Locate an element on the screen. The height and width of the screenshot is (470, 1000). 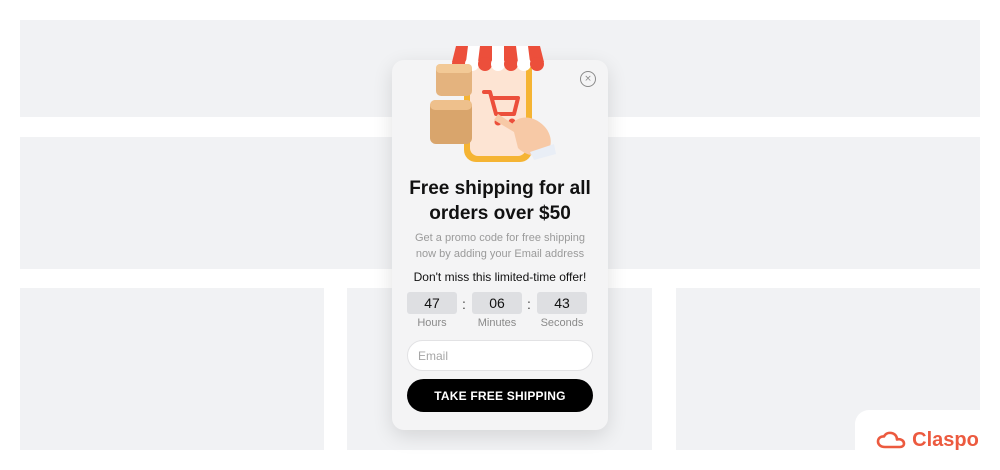
timer-minutes: 06 is located at coordinates (497, 303).